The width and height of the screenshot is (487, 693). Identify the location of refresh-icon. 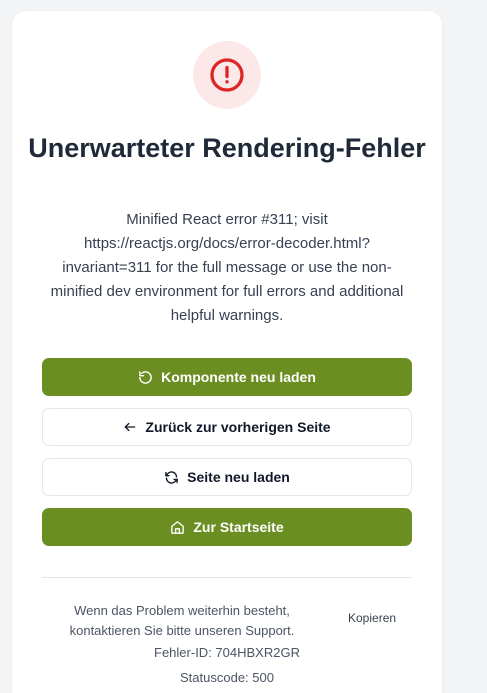
(171, 477).